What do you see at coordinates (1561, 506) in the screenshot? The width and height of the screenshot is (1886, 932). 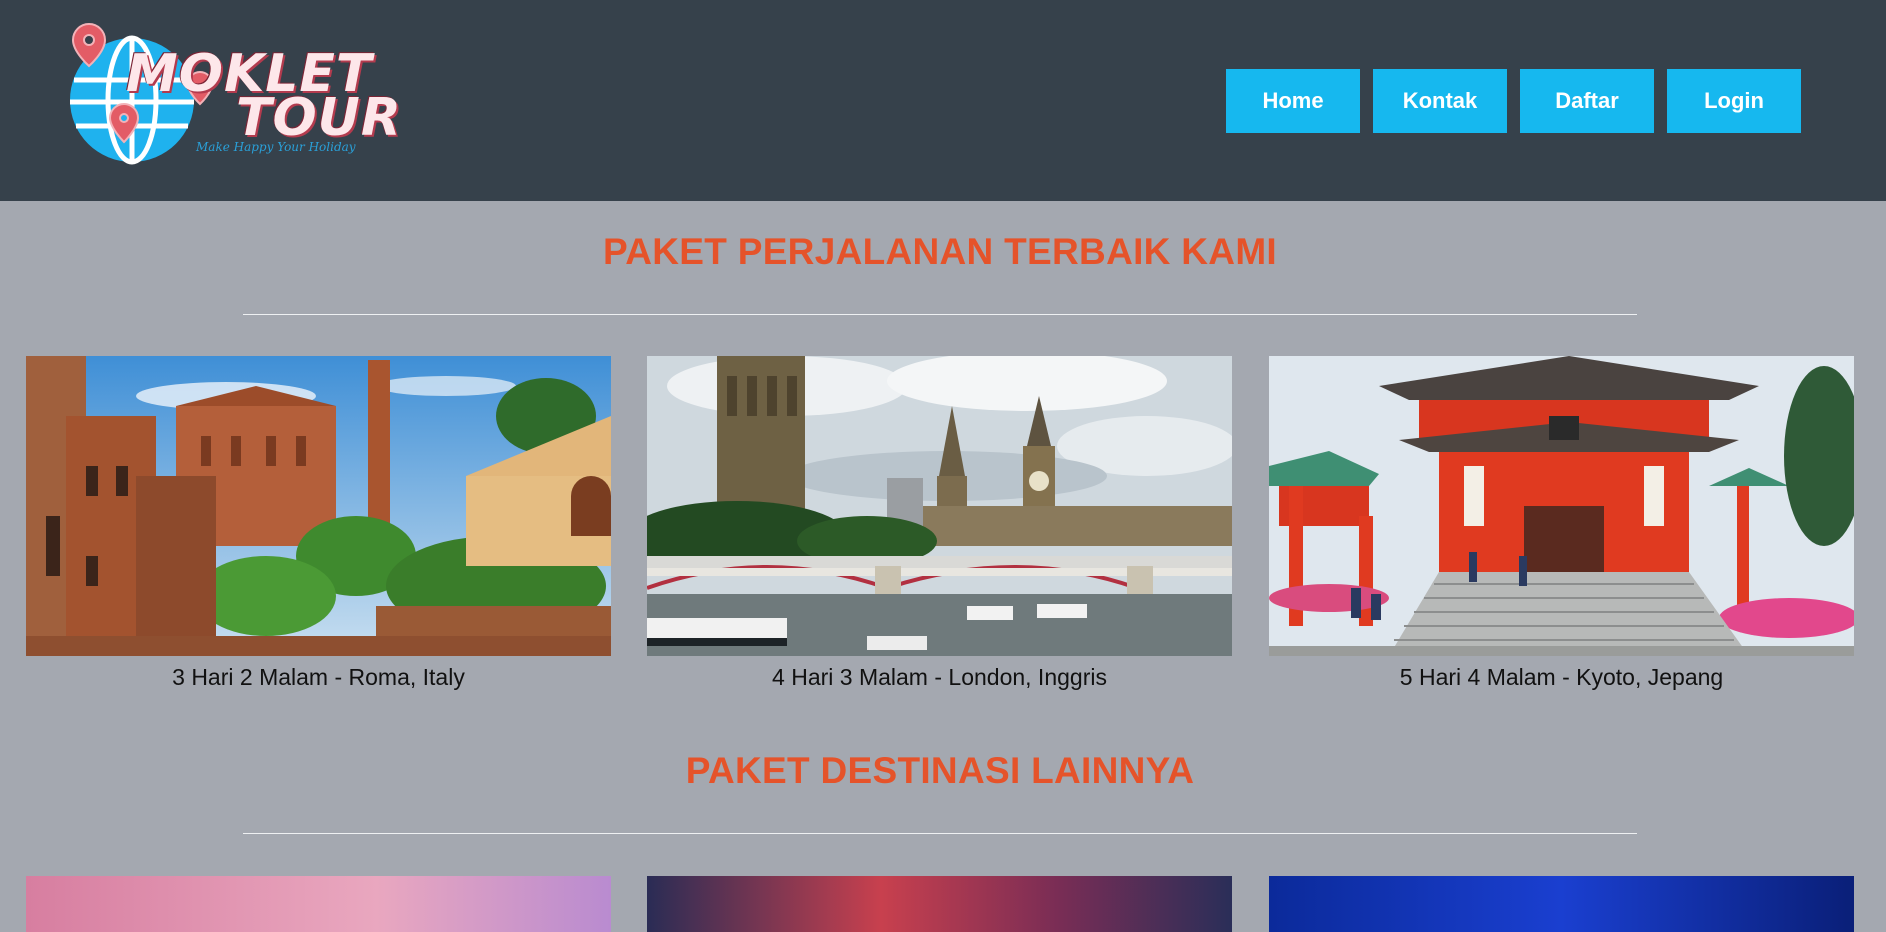 I see `kyoto-fushimi-inari-gate-photo` at bounding box center [1561, 506].